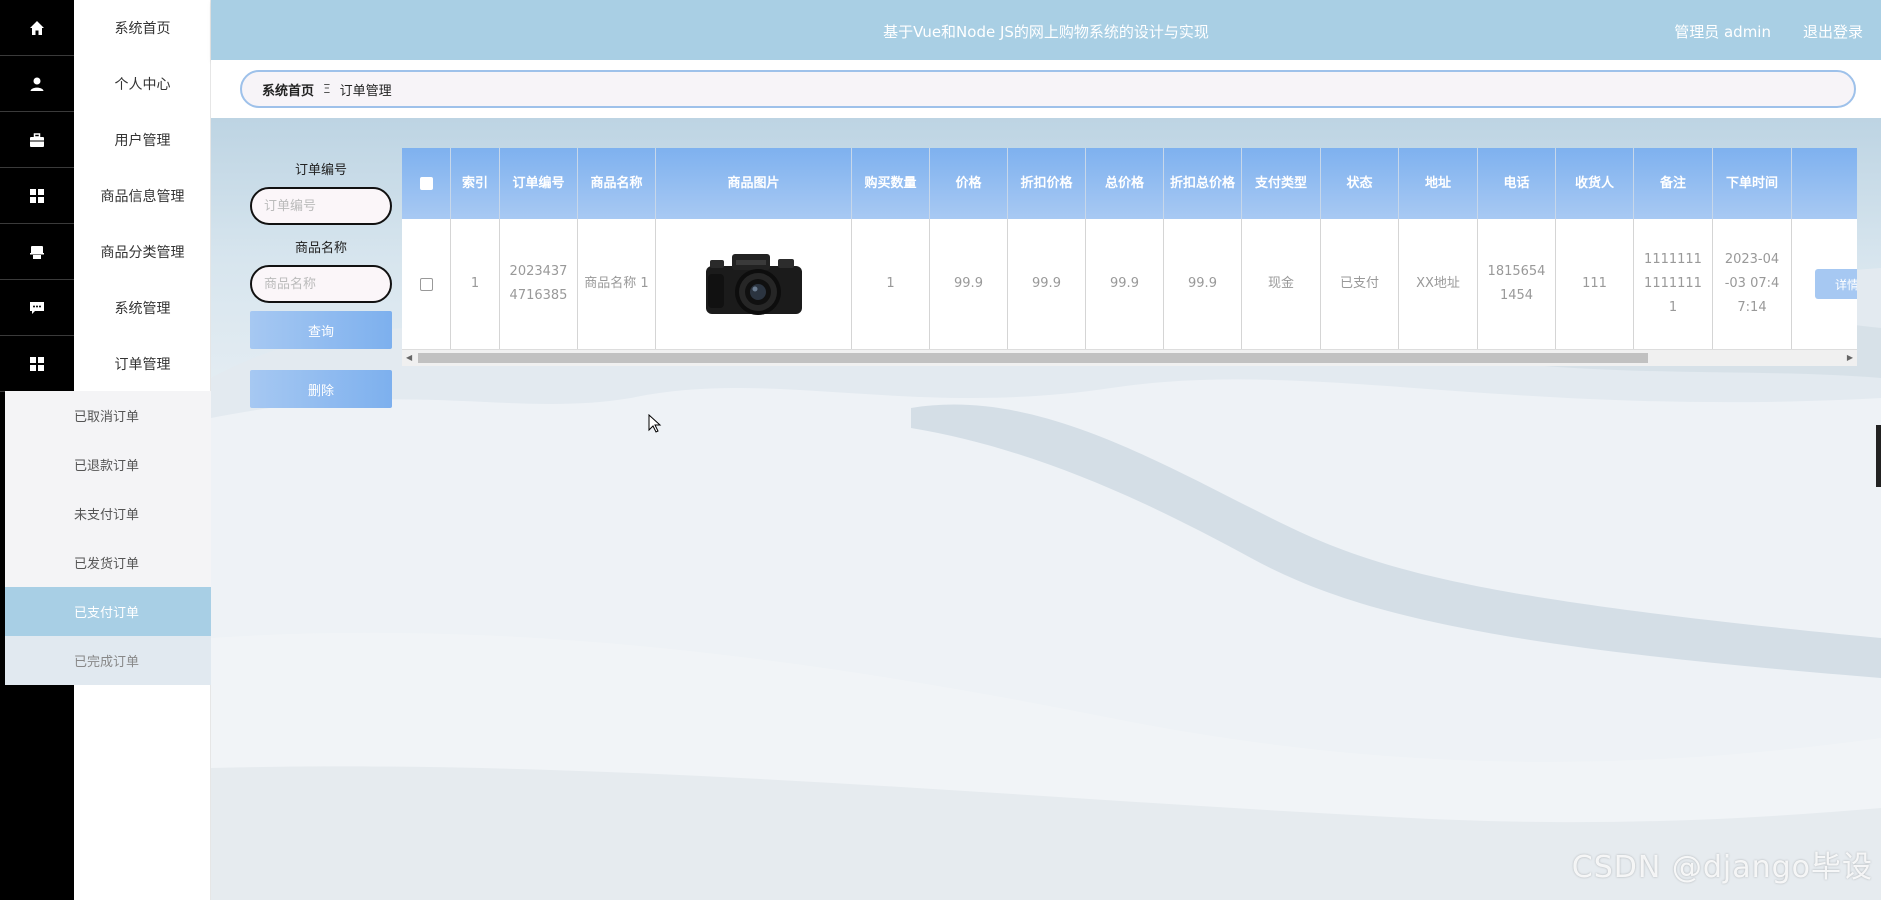 This screenshot has height=900, width=1881. Describe the element at coordinates (142, 28) in the screenshot. I see `sidebar-item-home: 系统首页` at that location.